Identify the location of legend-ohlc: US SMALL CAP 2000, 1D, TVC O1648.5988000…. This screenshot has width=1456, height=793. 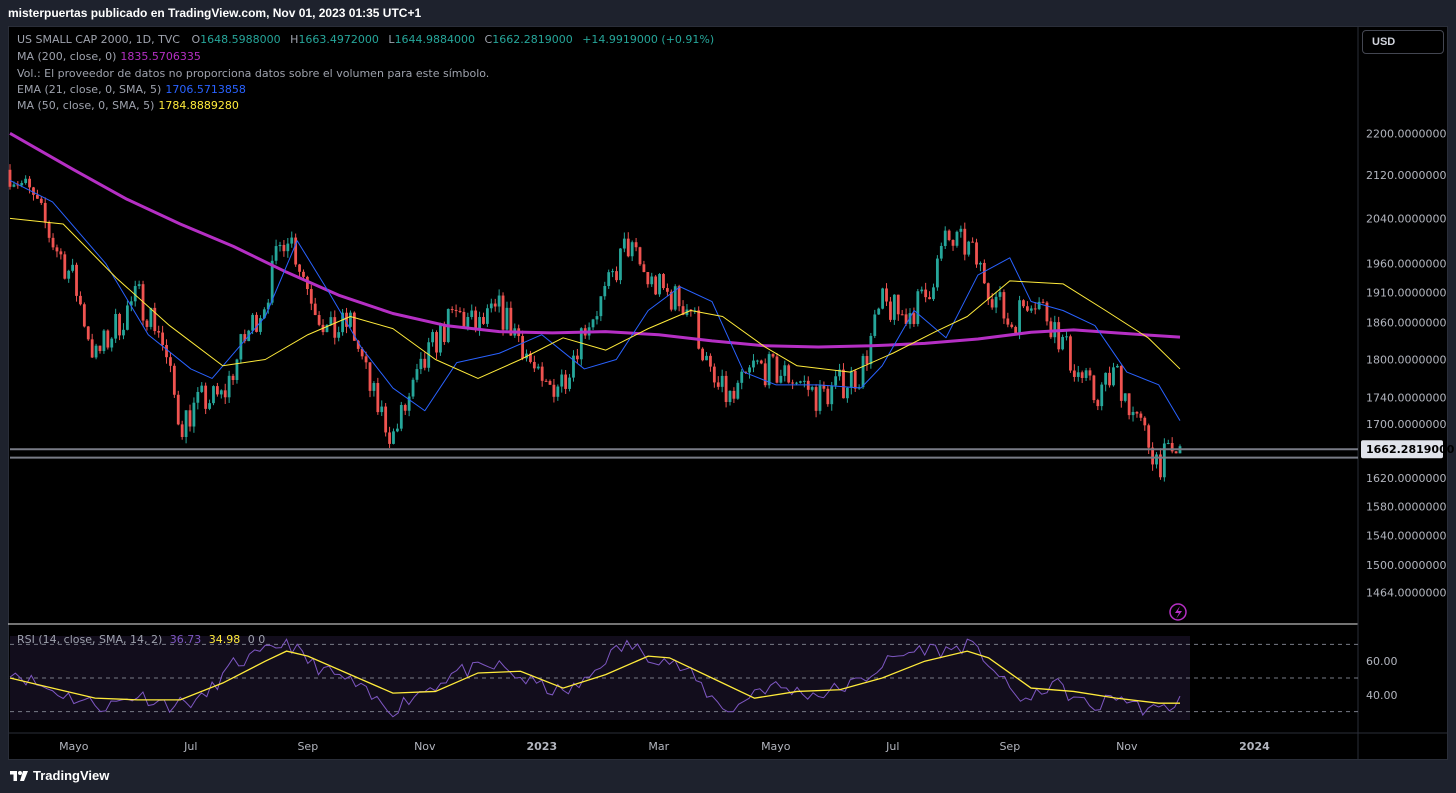
(366, 39).